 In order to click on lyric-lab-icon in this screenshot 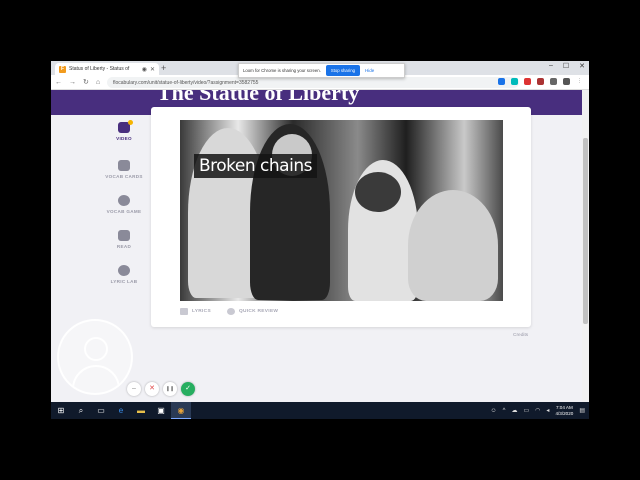, I will do `click(124, 270)`.